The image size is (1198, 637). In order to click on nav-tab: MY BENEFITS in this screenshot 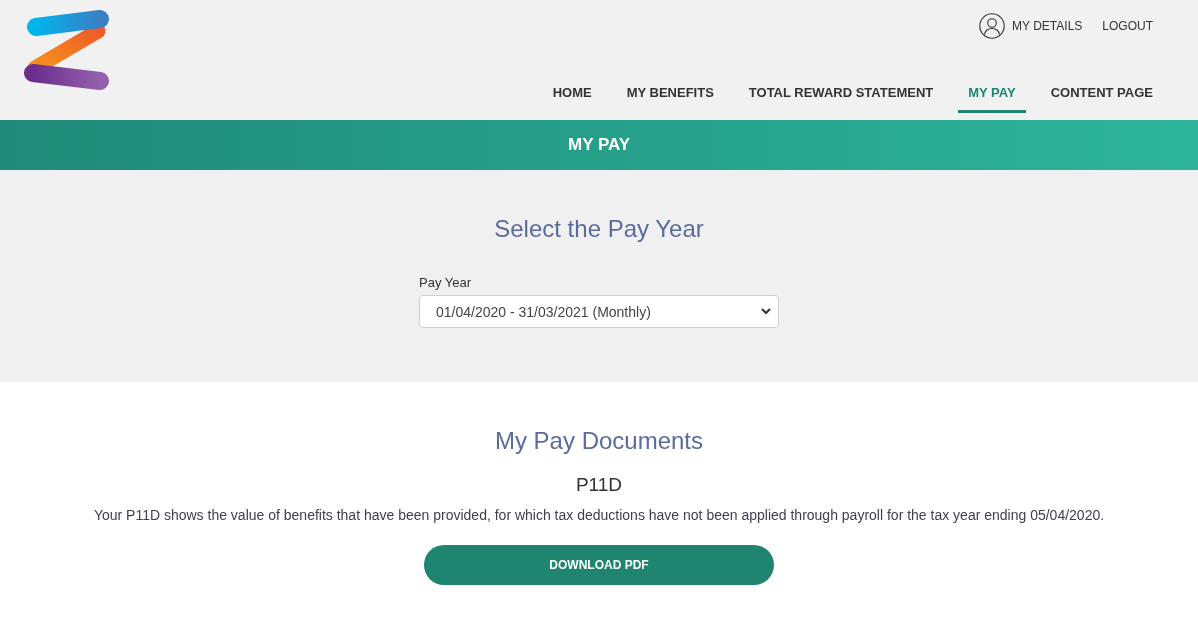, I will do `click(670, 99)`.